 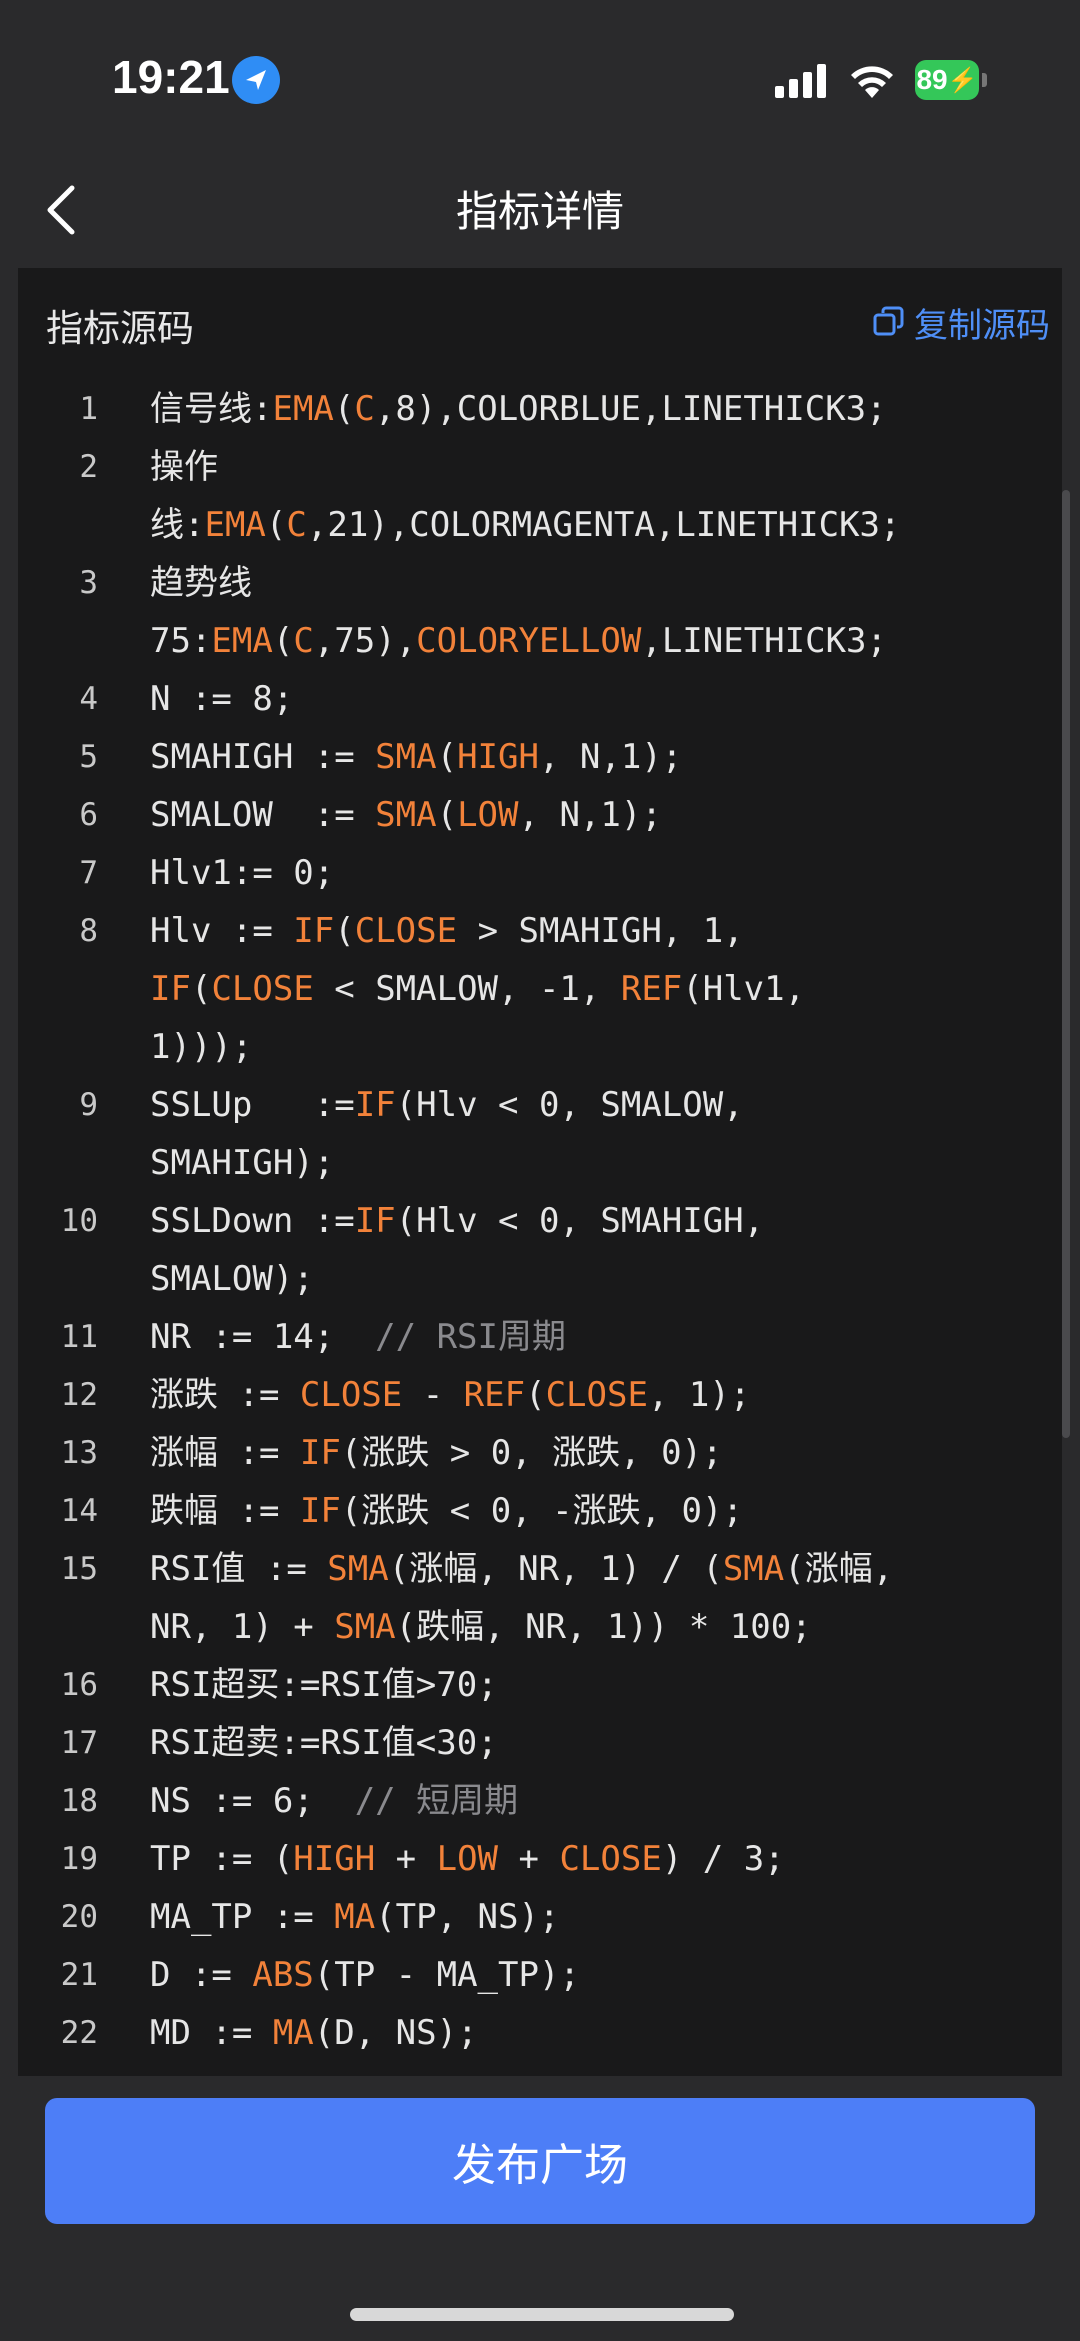 I want to click on code-keyword: ABS, so click(x=283, y=1975).